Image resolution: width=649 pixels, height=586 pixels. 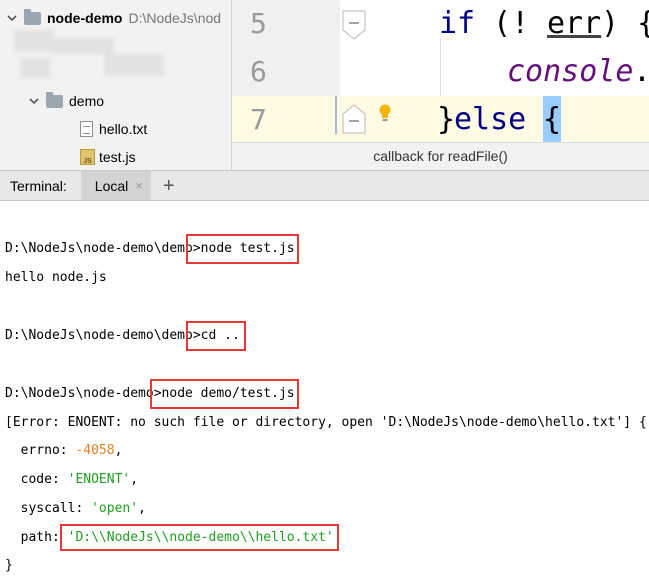 What do you see at coordinates (117, 157) in the screenshot?
I see `tree-file-name: test.js` at bounding box center [117, 157].